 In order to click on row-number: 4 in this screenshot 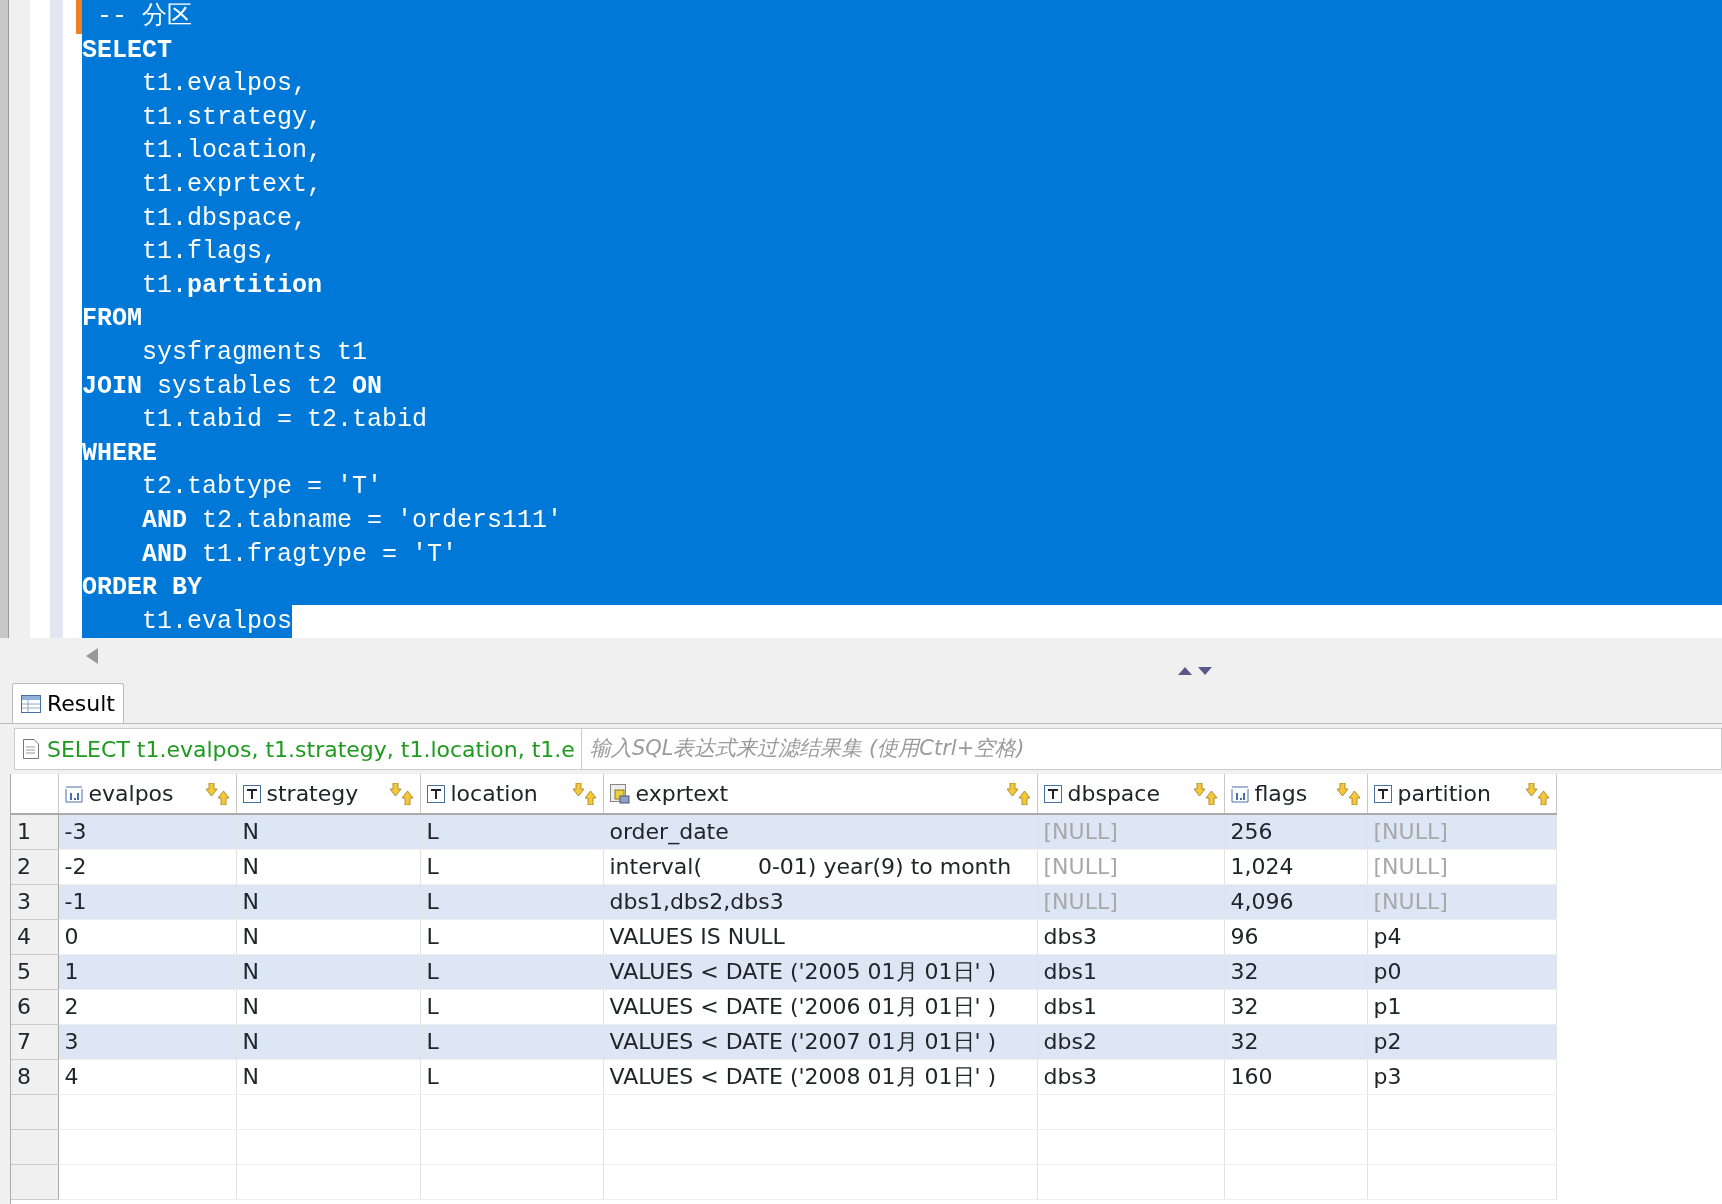, I will do `click(34, 936)`.